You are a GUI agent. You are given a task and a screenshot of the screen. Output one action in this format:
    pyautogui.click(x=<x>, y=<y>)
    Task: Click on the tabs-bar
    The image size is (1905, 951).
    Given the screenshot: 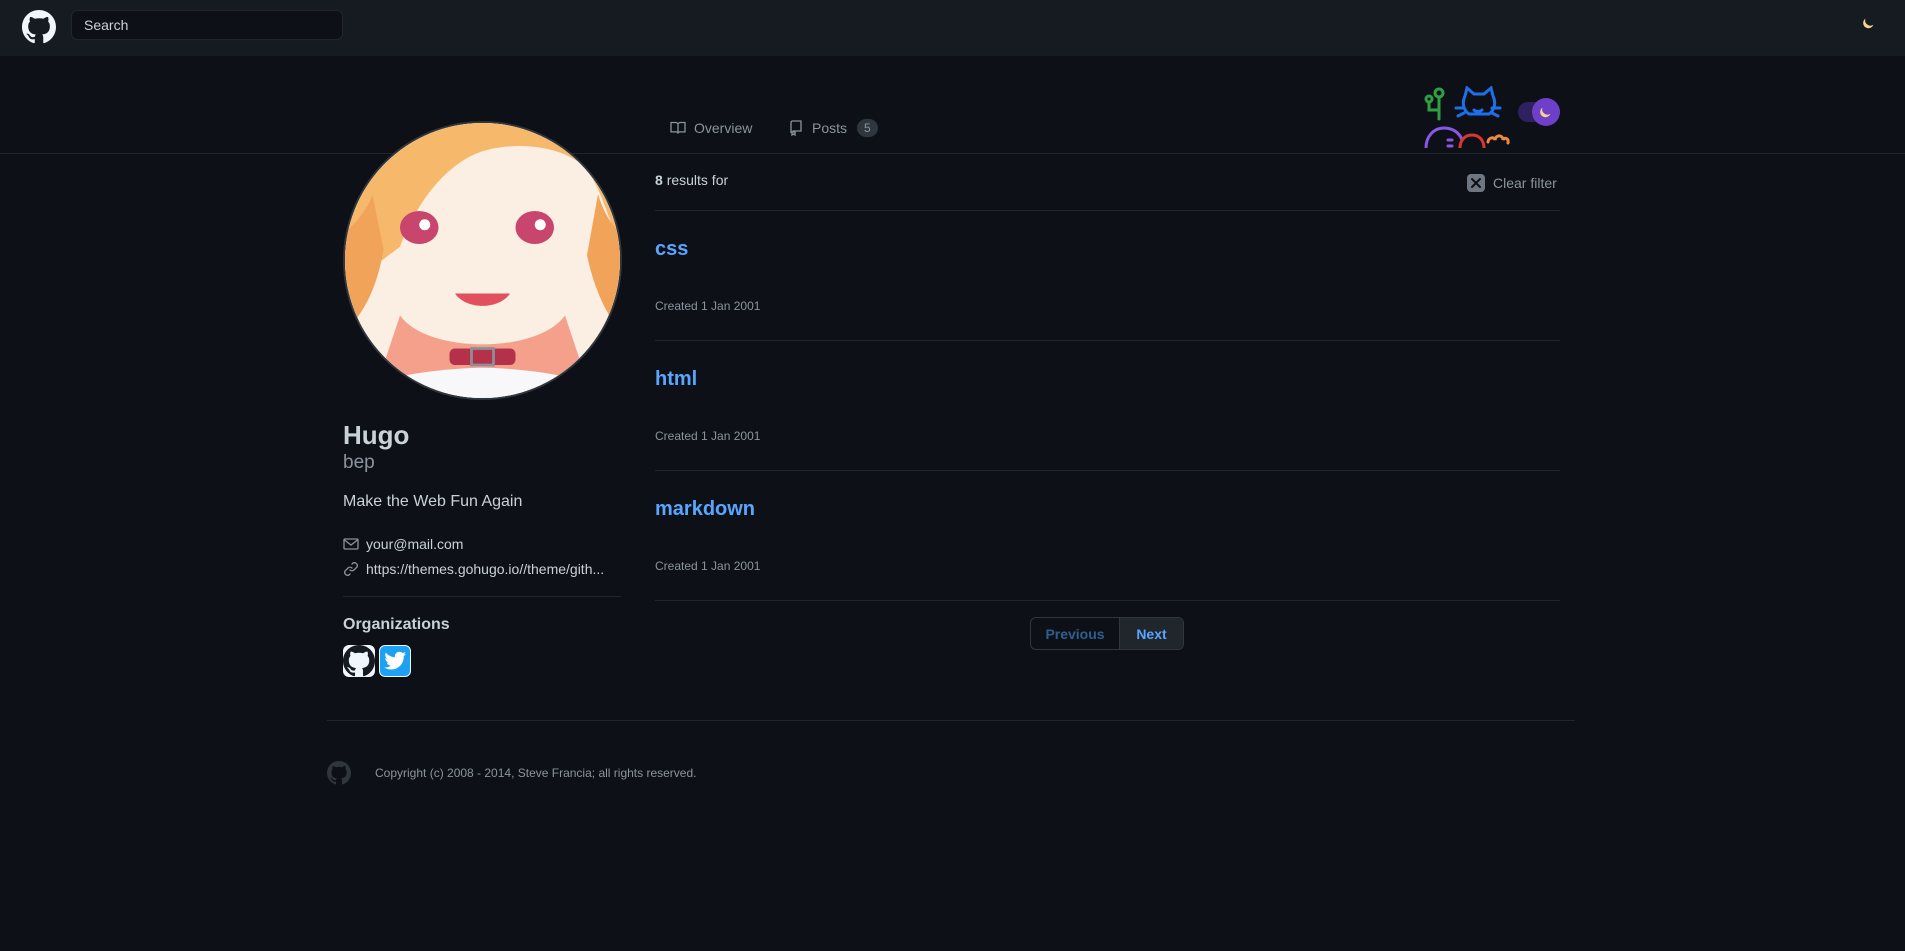 What is the action you would take?
    pyautogui.click(x=952, y=105)
    